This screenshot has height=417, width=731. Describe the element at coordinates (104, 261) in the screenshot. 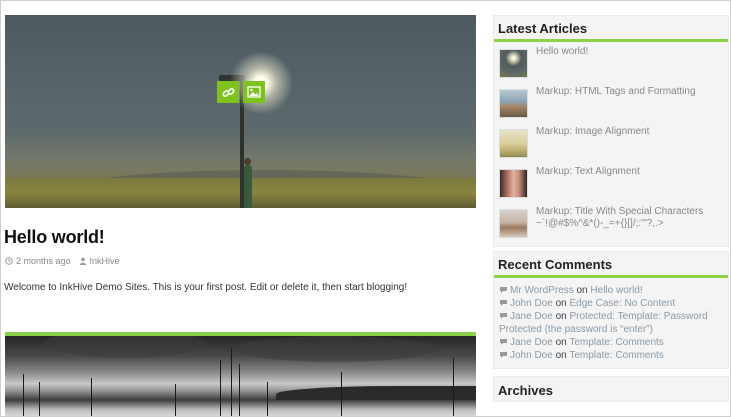

I see `post-author-text: InkHive` at that location.